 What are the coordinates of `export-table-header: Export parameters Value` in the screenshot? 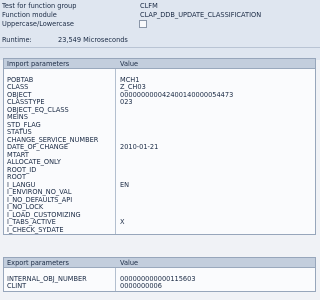 It's located at (159, 263).